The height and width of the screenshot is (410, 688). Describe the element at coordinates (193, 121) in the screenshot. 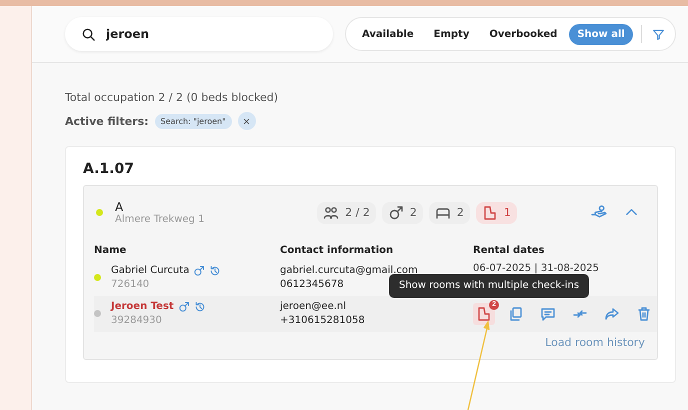

I see `filter-chip: Search: "jeroen"` at that location.